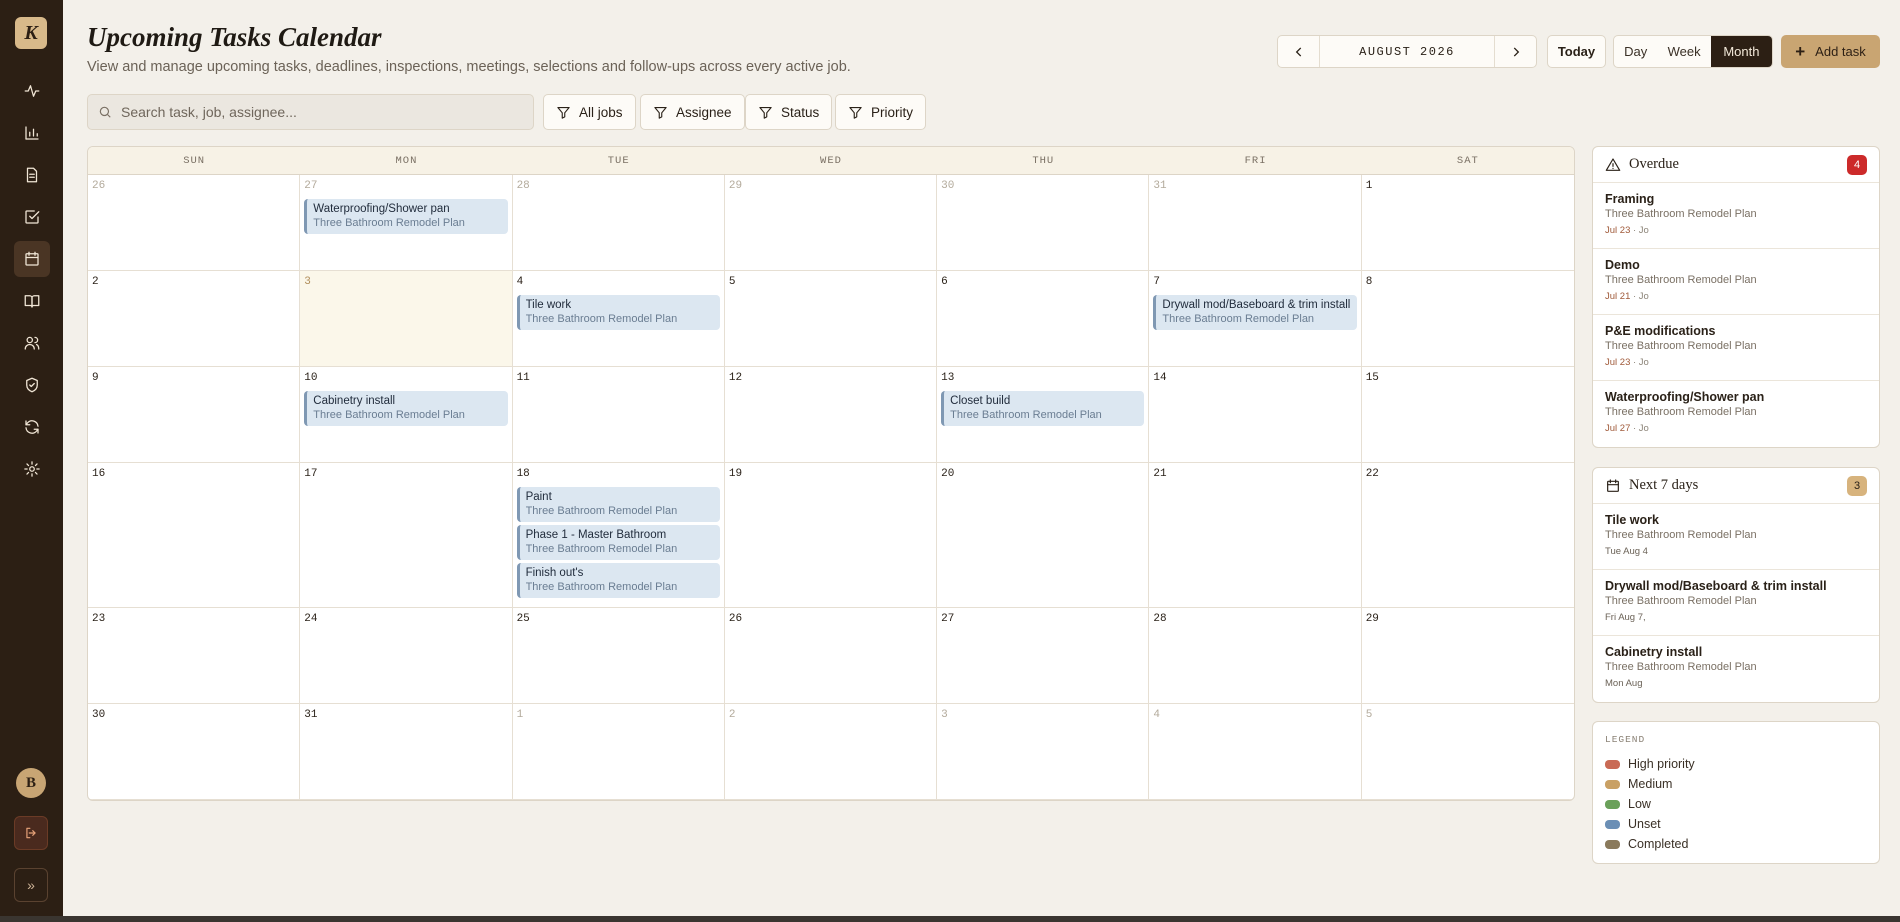  What do you see at coordinates (1625, 739) in the screenshot?
I see `legend-title: LEGEND` at bounding box center [1625, 739].